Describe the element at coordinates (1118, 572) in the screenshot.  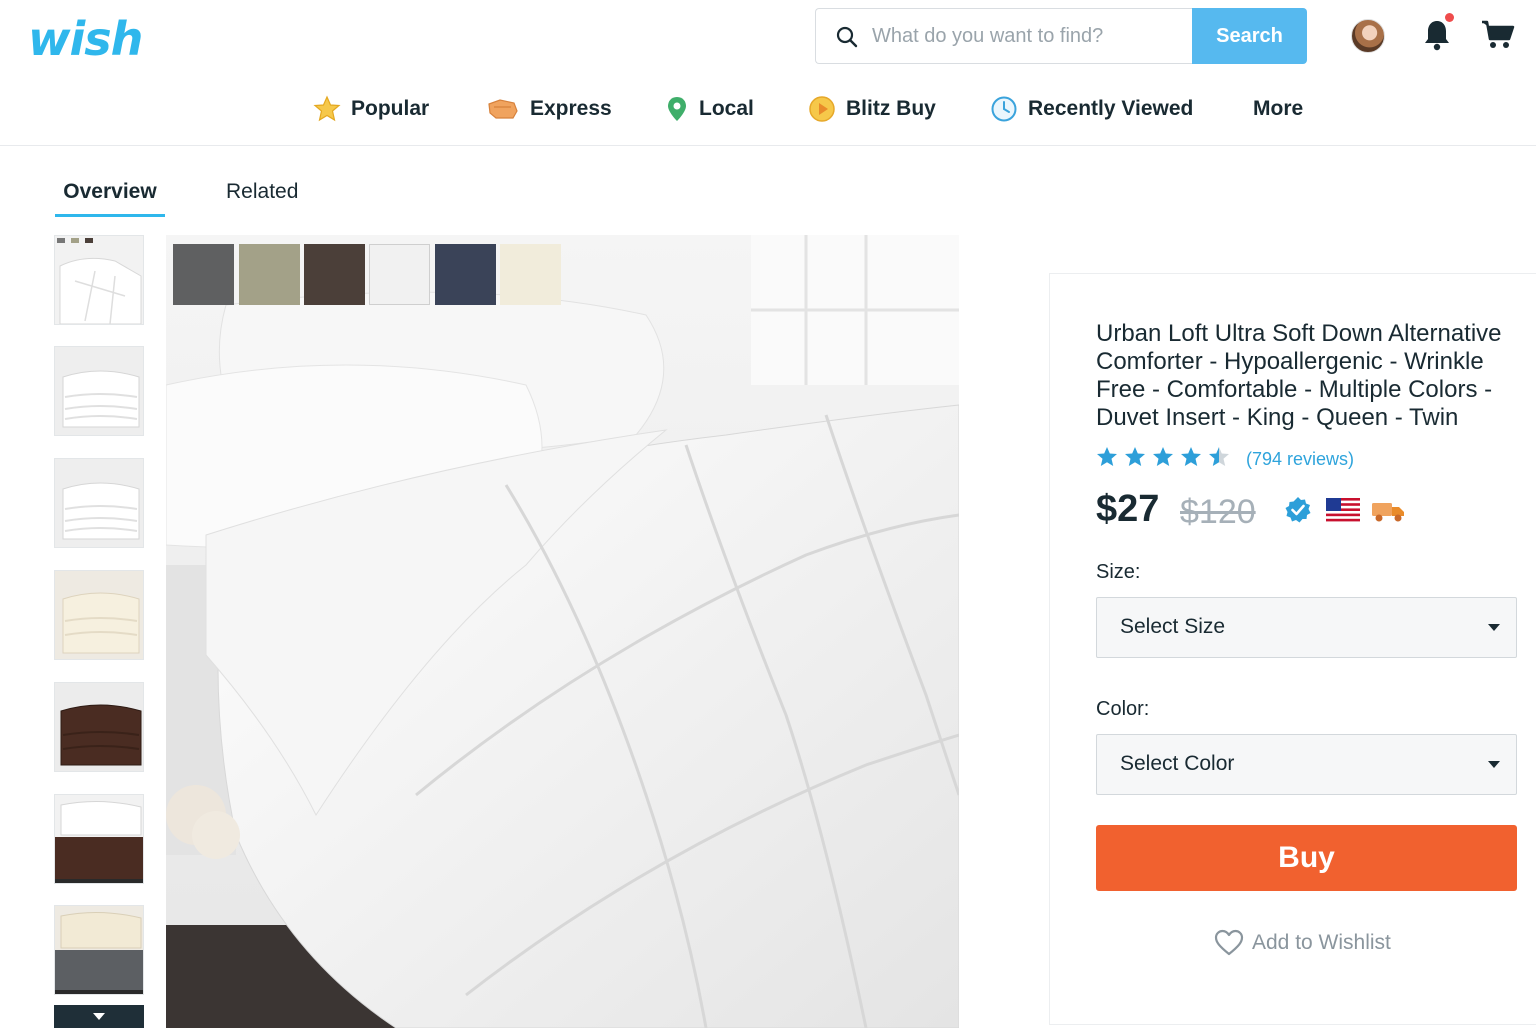
I see `size-label: Size:` at that location.